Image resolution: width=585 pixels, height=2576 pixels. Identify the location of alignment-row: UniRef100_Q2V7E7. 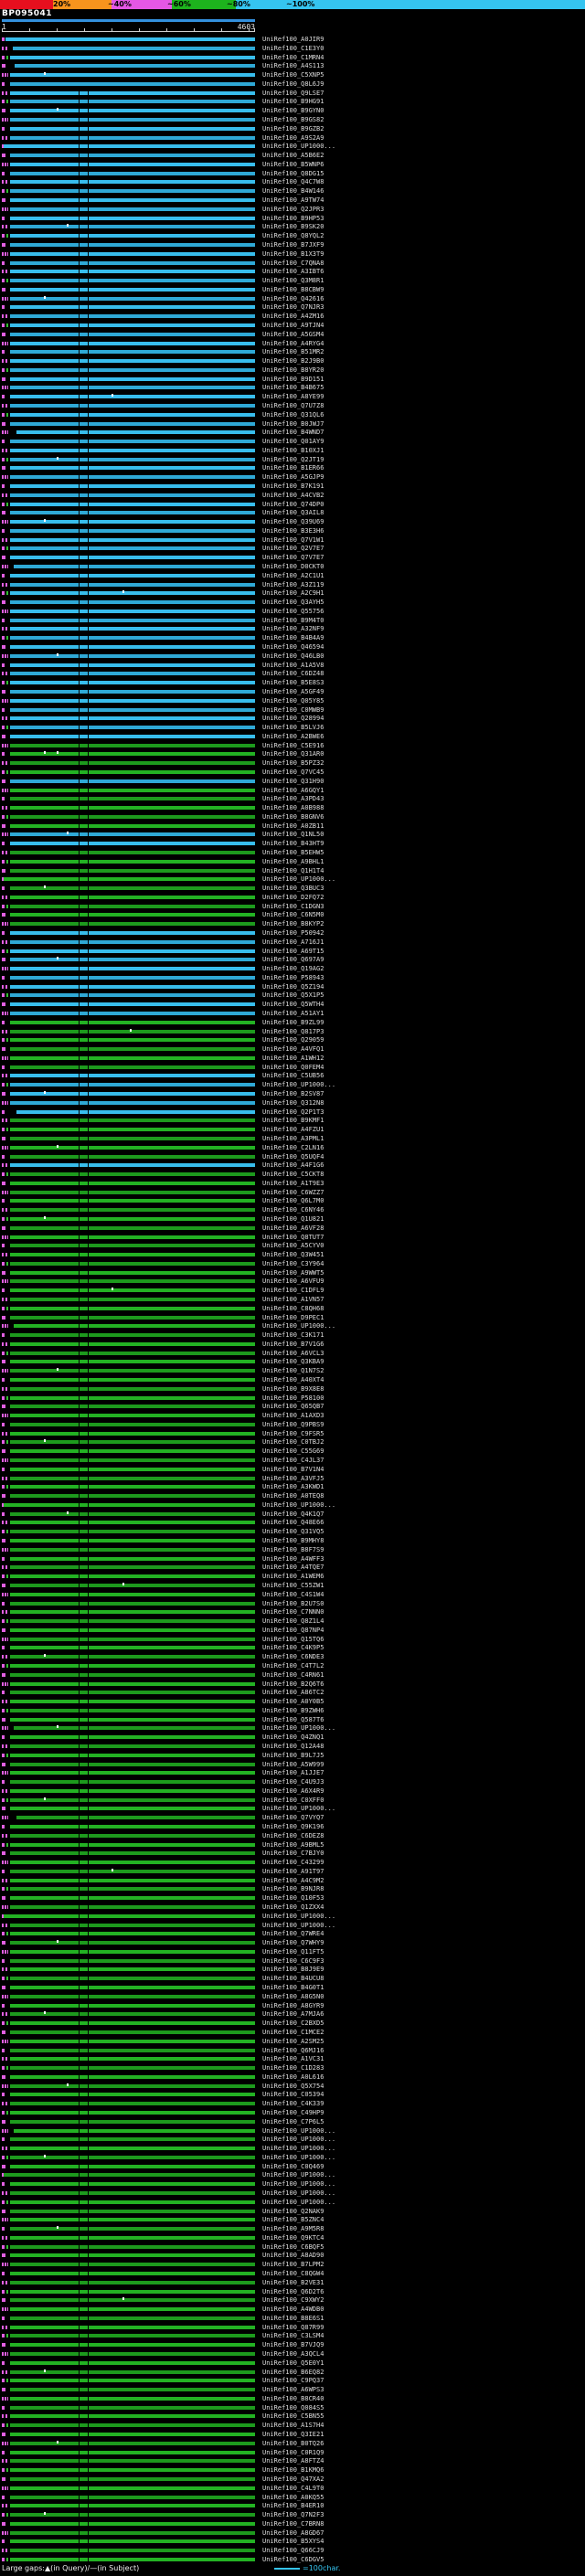
(293, 548).